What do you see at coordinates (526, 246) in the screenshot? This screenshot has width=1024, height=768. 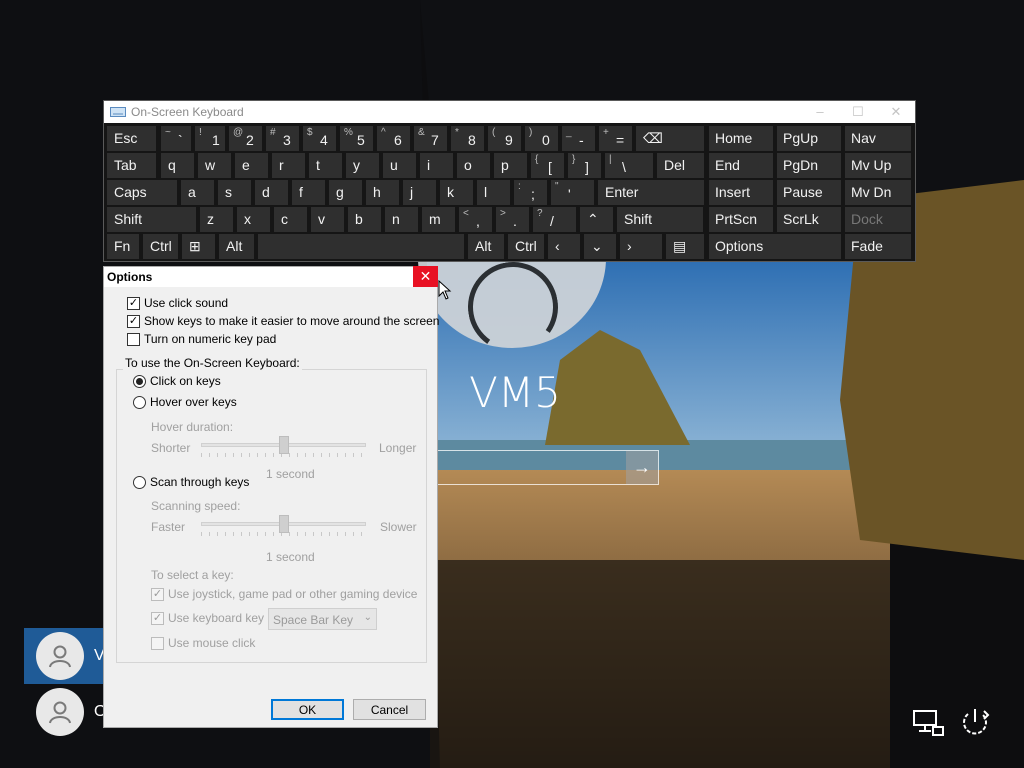 I see `osk-key: Ctrl` at bounding box center [526, 246].